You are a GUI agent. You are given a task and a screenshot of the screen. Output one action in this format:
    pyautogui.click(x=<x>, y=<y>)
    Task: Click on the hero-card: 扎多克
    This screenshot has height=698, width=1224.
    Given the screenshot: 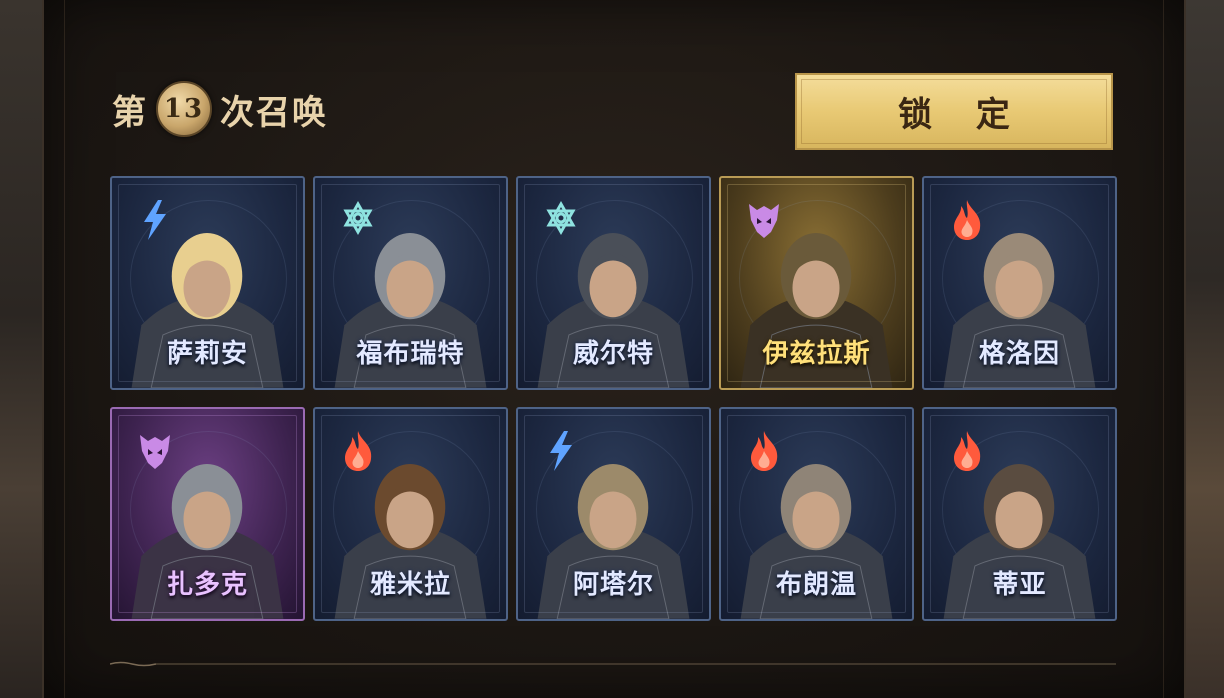 What is the action you would take?
    pyautogui.click(x=207, y=514)
    